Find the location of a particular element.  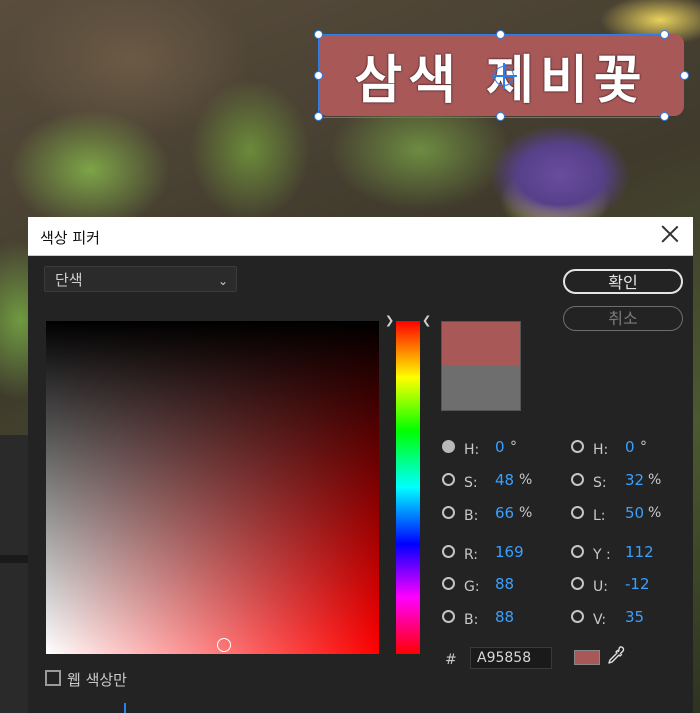

radio-rgb-r is located at coordinates (448, 551).